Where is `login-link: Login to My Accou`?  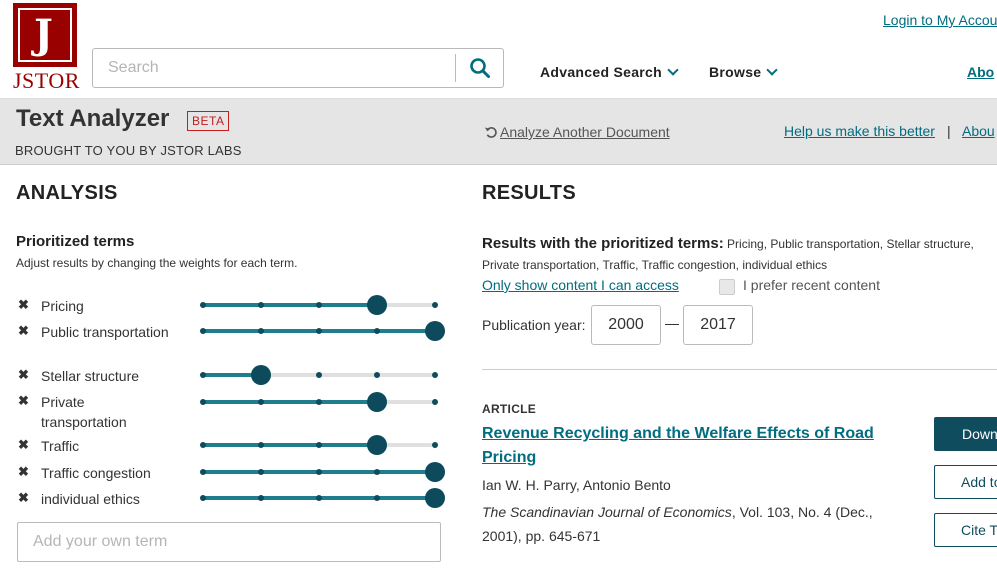
login-link: Login to My Accou is located at coordinates (940, 20).